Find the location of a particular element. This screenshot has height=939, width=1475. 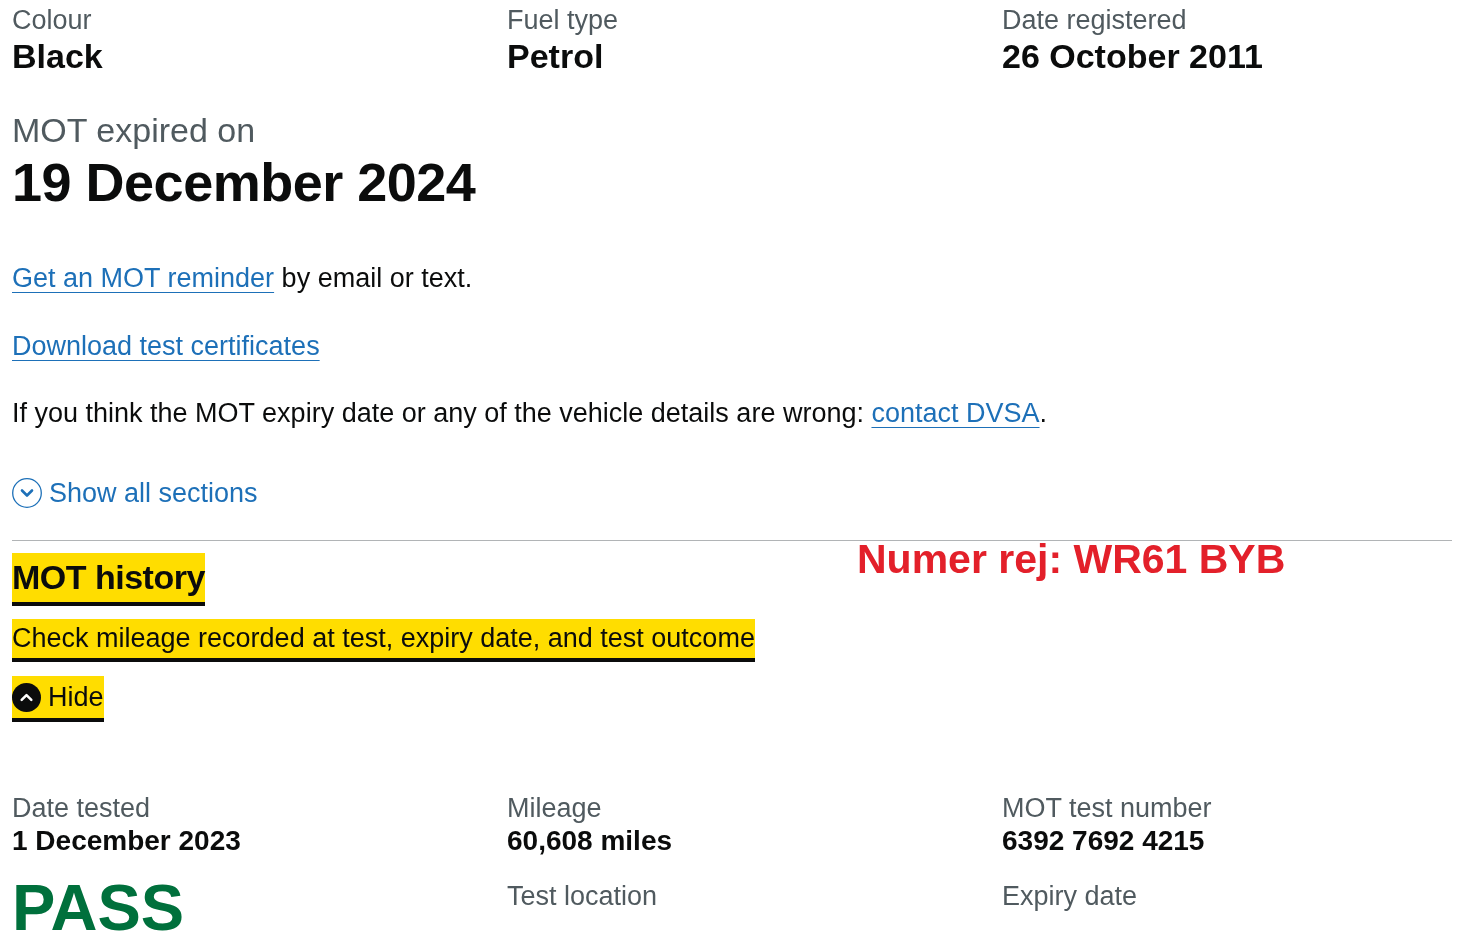

section-summary: Check mileage recorded at test, expiry date, and test outcome is located at coordinates (383, 640).